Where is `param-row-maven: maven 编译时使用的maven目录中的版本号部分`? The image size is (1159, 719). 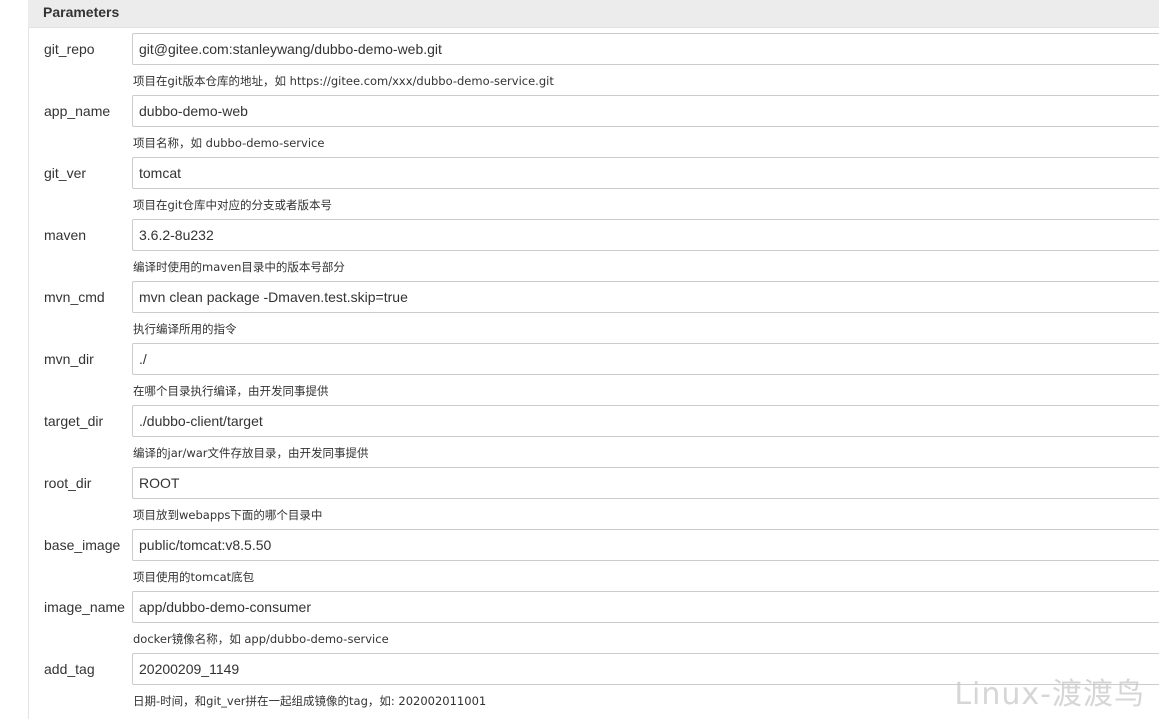
param-row-maven: maven 编译时使用的maven目录中的版本号部分 is located at coordinates (594, 250).